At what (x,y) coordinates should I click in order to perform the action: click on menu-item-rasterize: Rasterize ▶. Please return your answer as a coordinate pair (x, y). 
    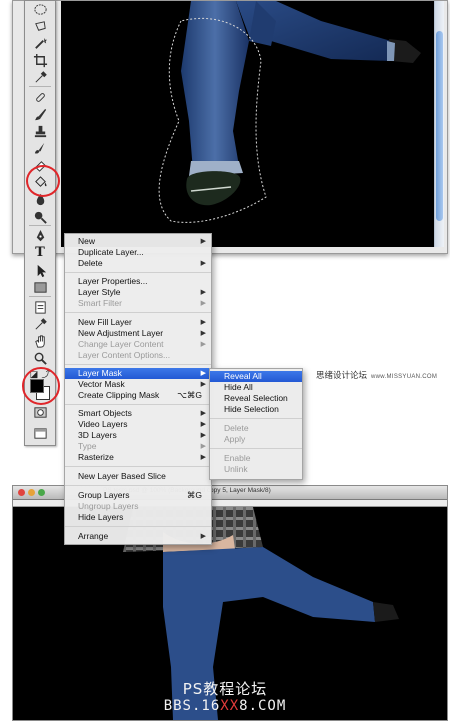
    Looking at the image, I should click on (138, 457).